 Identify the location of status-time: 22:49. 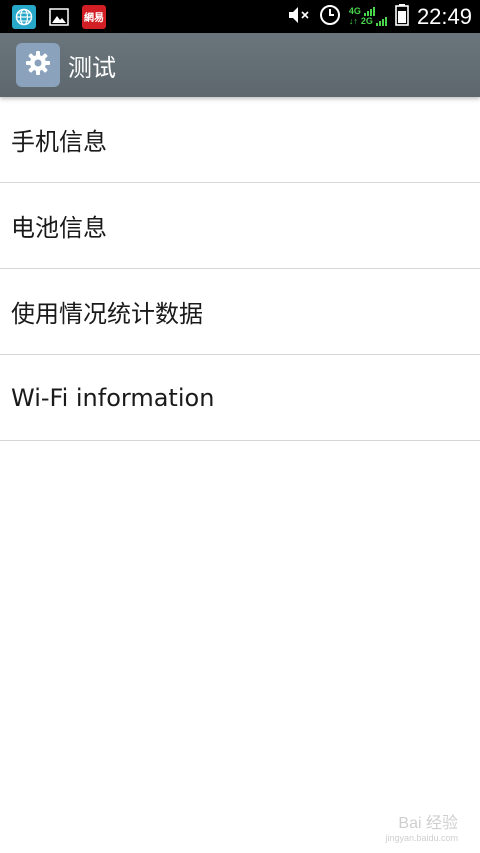
(444, 16).